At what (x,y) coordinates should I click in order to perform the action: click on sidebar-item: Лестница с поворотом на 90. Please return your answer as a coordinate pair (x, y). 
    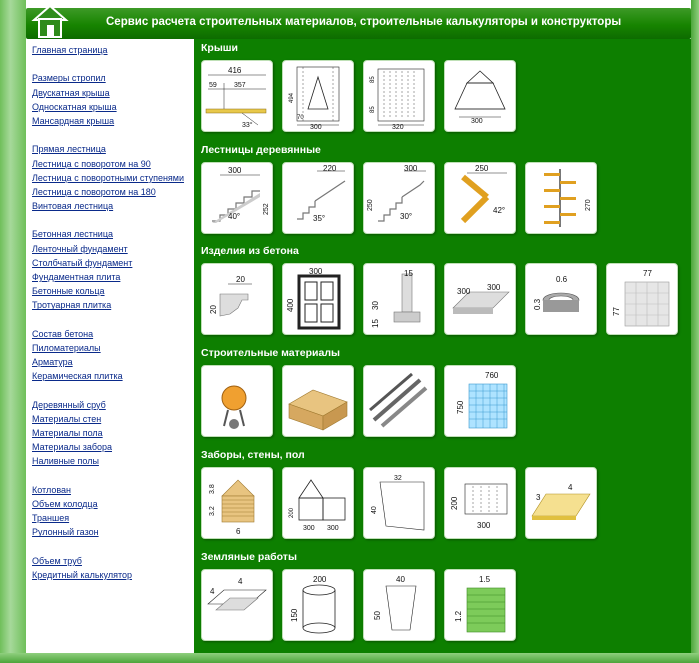
    Looking at the image, I should click on (113, 163).